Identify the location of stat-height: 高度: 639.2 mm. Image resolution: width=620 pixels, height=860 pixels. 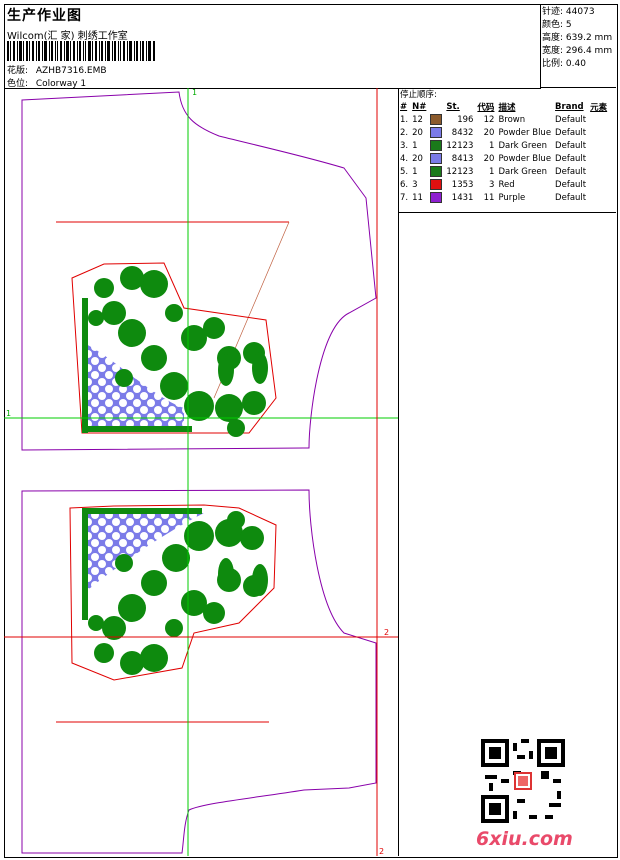
(579, 38).